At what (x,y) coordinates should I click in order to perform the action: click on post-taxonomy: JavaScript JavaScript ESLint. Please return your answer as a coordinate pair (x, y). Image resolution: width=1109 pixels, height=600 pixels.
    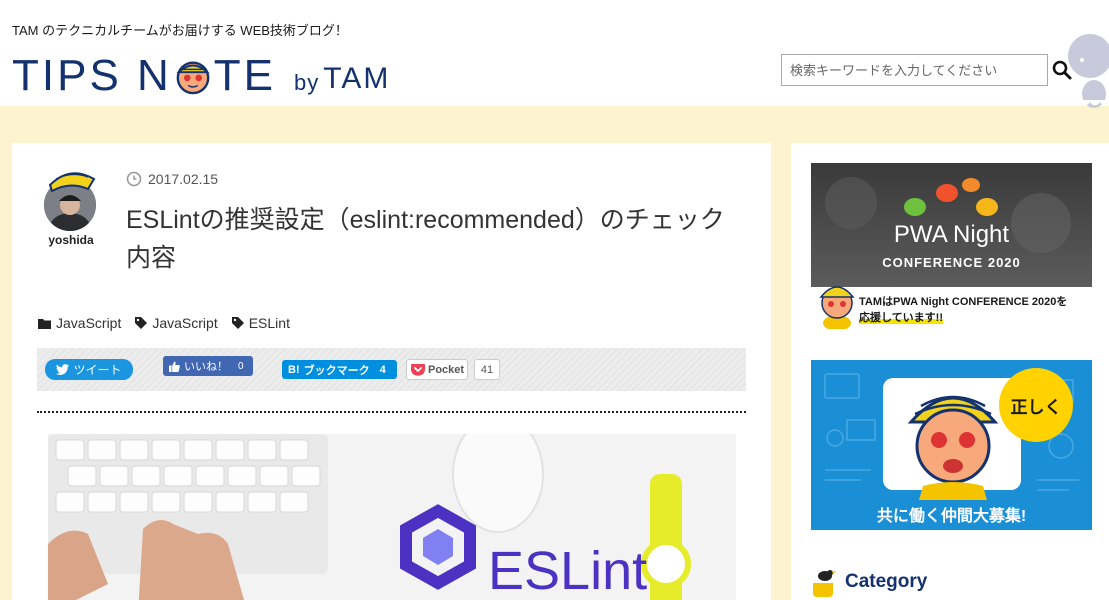
    Looking at the image, I should click on (164, 323).